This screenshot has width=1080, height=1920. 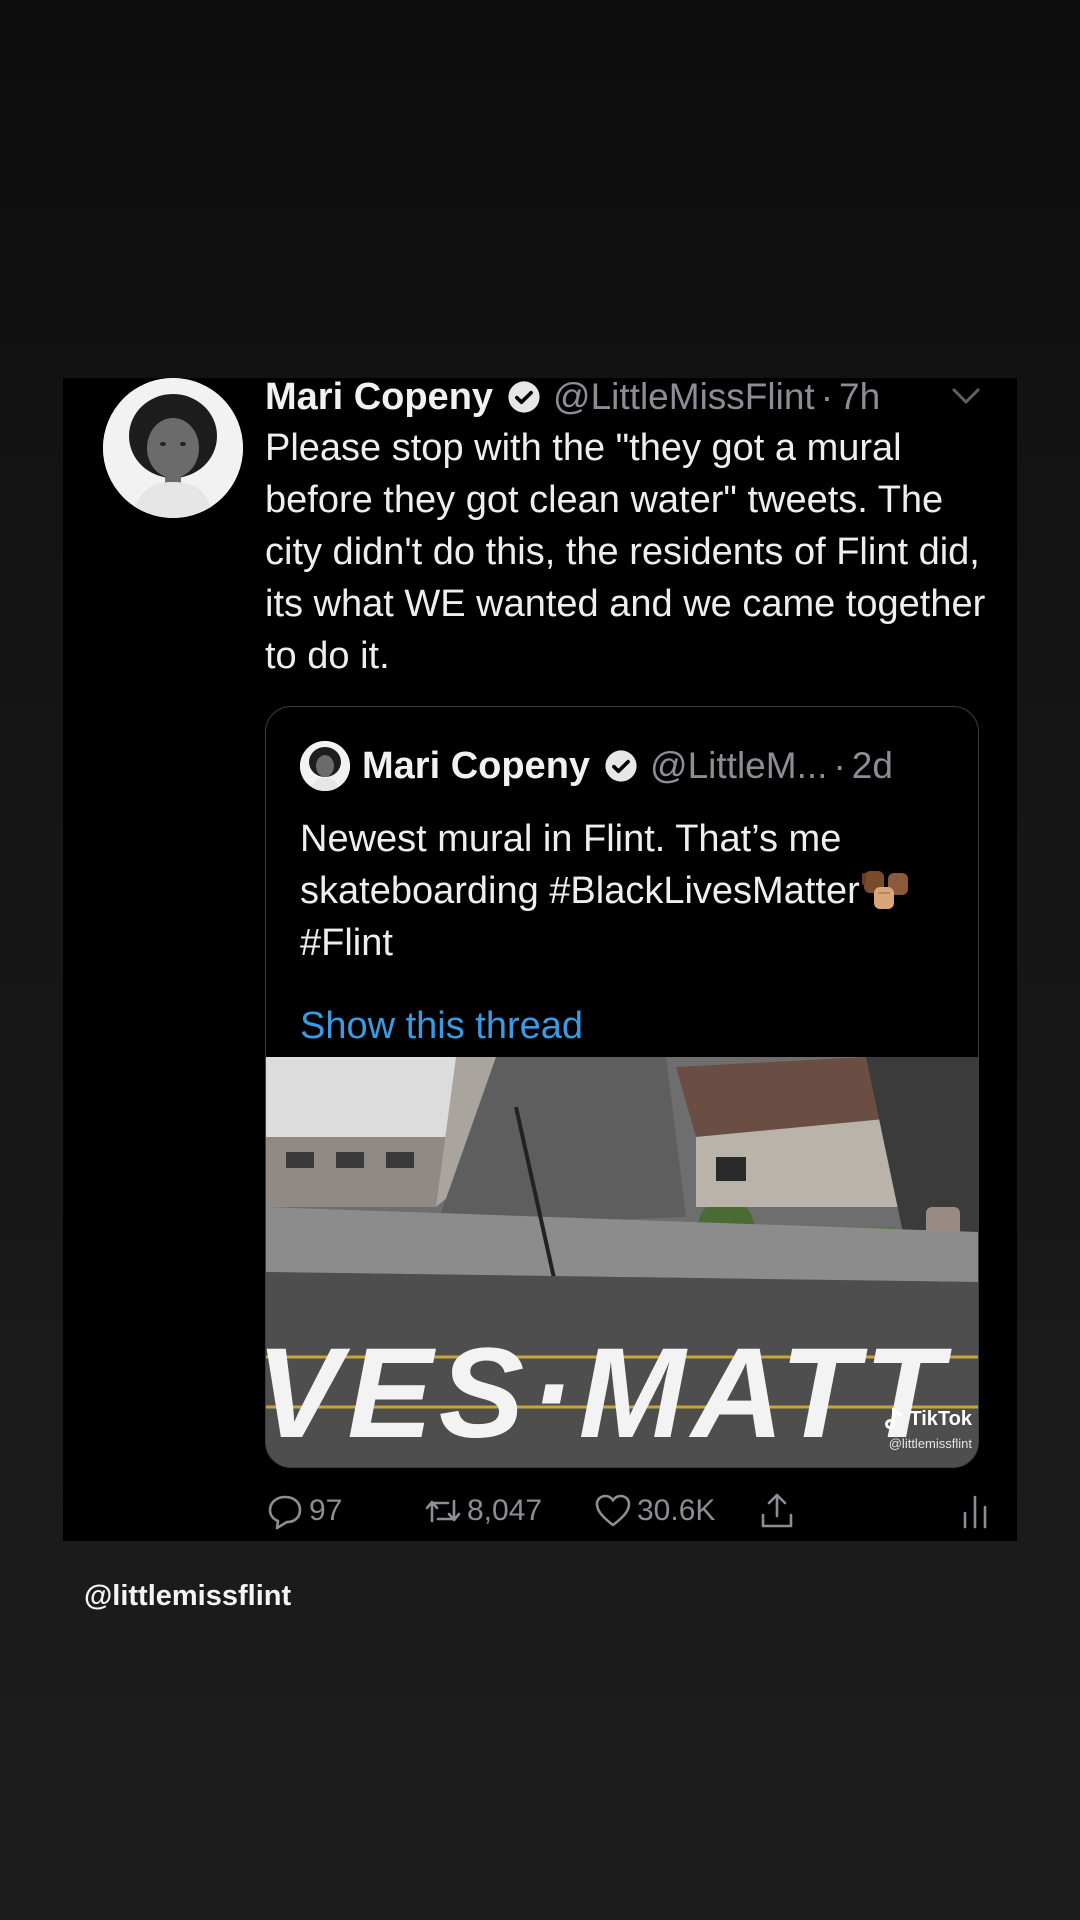 I want to click on tweet-actions-bar: 97 8,047 30.6K, so click(x=635, y=1511).